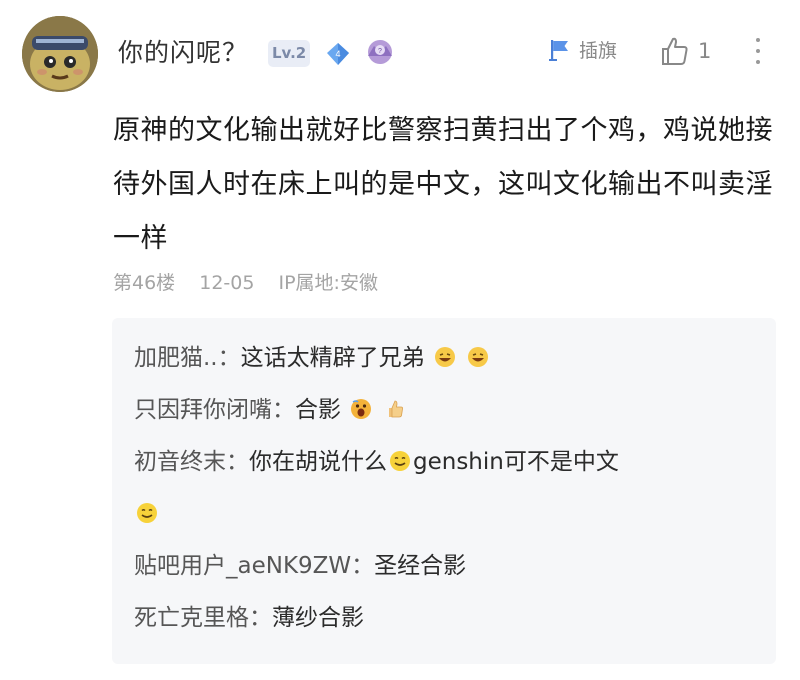 This screenshot has width=800, height=680. I want to click on gem-badge-count: 4, so click(337, 54).